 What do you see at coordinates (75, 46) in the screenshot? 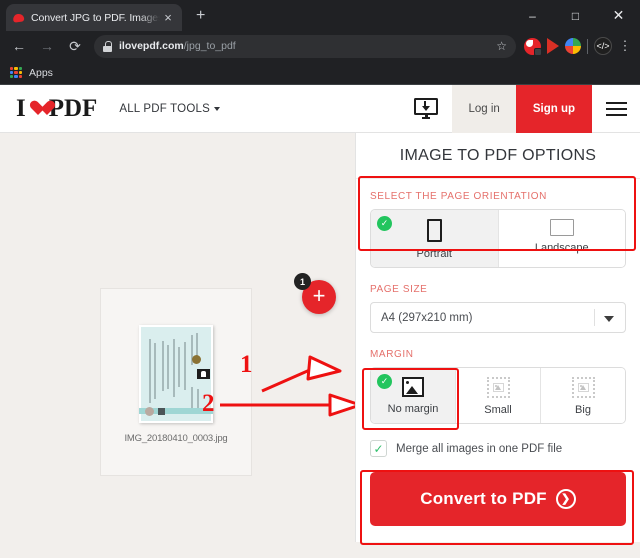
I see `reload-icon: ⟳` at bounding box center [75, 46].